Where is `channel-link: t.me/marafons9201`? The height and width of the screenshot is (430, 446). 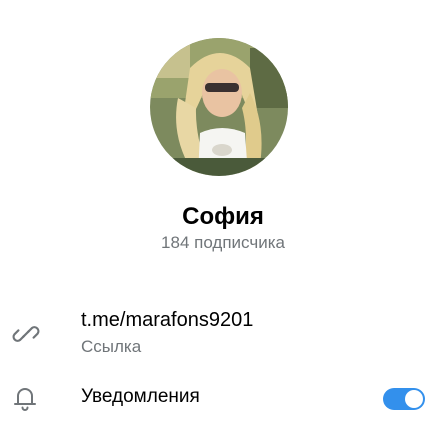
channel-link: t.me/marafons9201 is located at coordinates (167, 320).